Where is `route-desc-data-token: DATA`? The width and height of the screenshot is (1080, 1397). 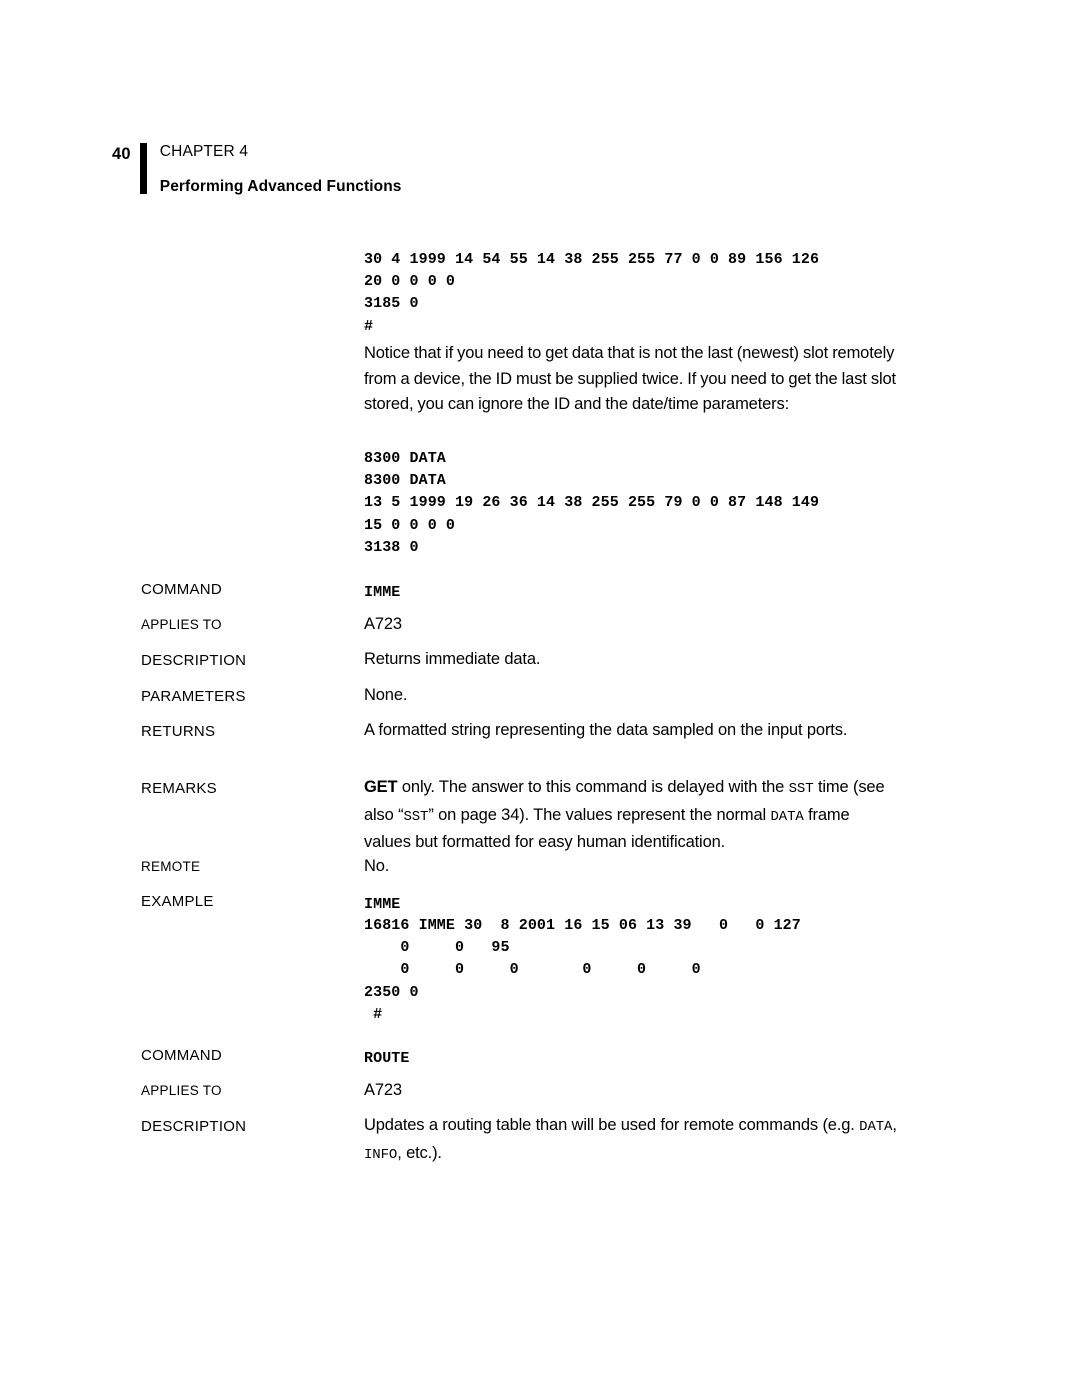
route-desc-data-token: DATA is located at coordinates (876, 1127).